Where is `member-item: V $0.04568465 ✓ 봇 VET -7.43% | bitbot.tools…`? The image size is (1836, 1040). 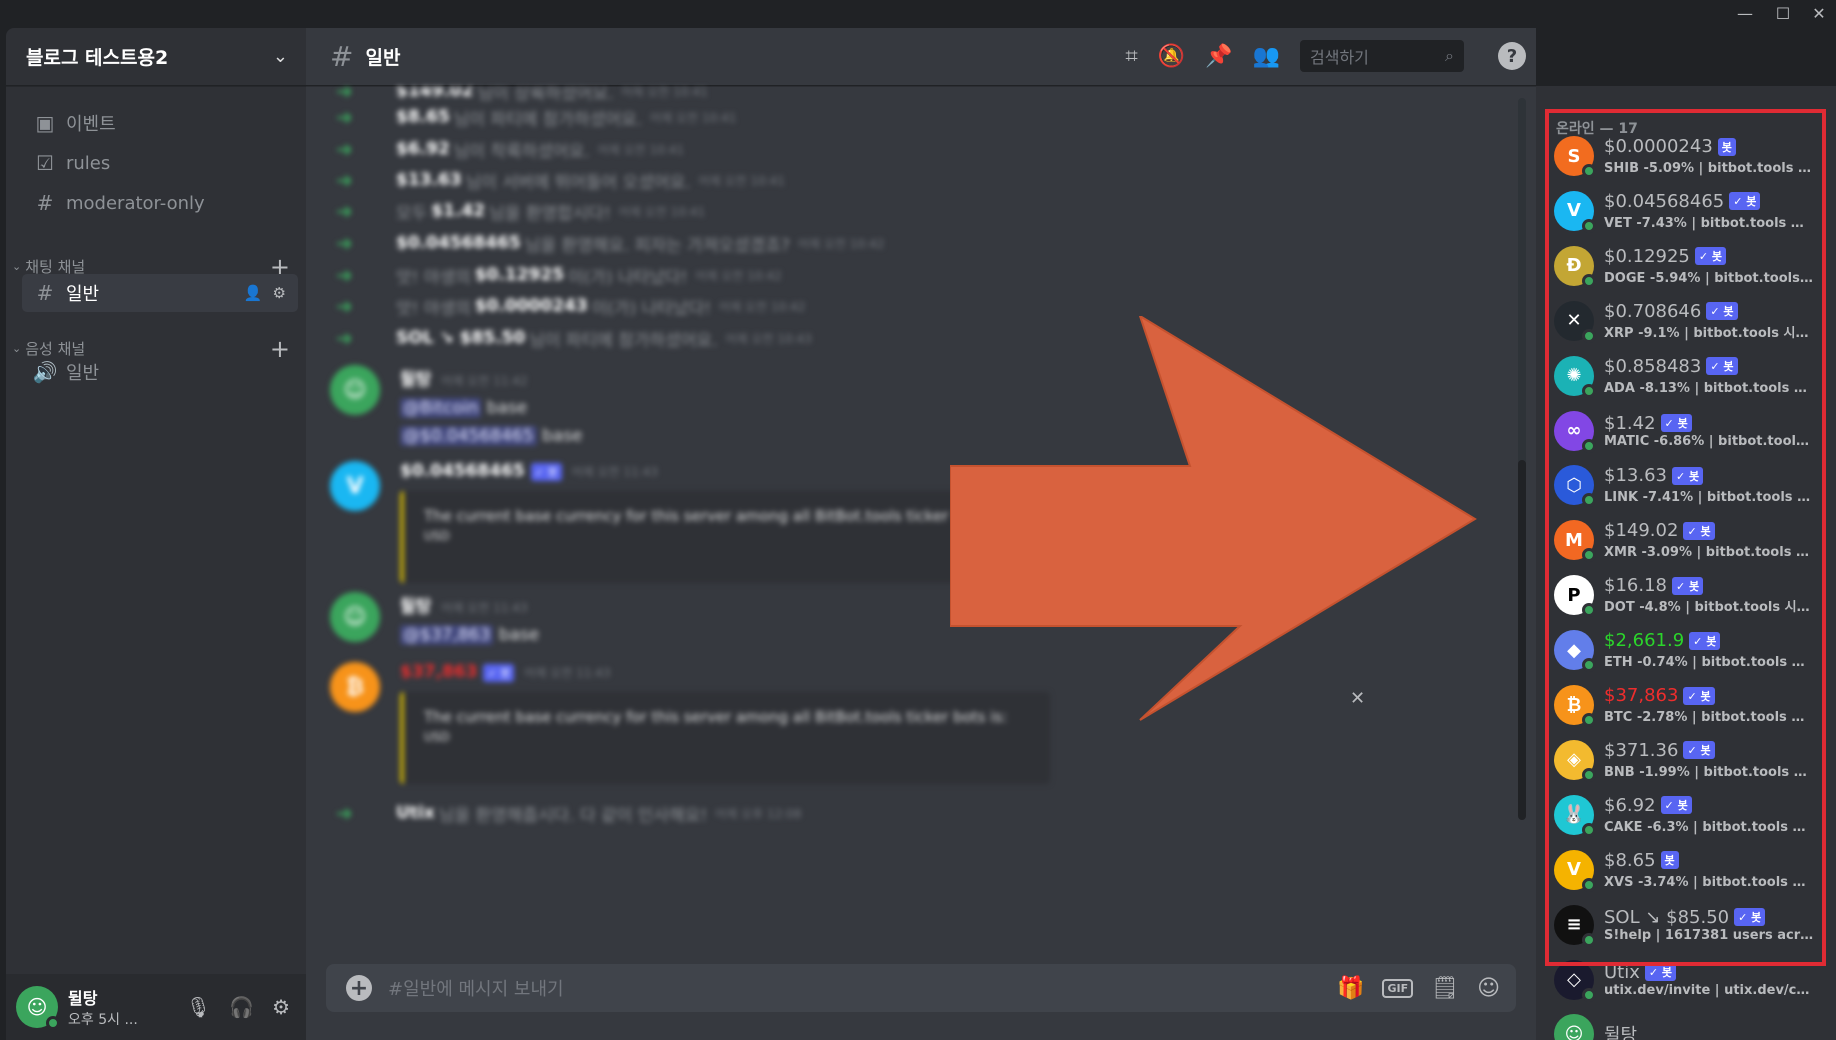 member-item: V $0.04568465 ✓ 봇 VET -7.43% | bitbot.tools… is located at coordinates (1689, 211).